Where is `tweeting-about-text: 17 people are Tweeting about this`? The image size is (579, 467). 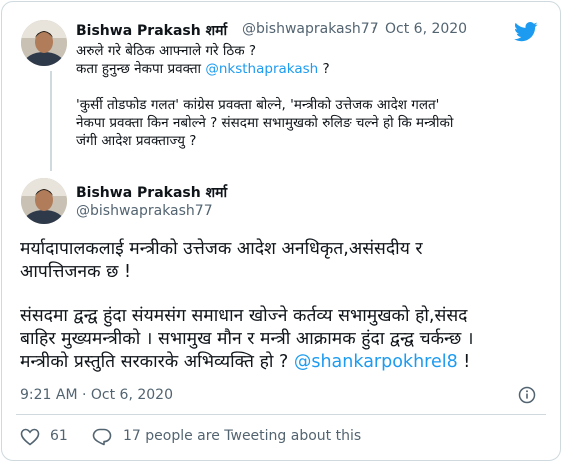
tweeting-about-text: 17 people are Tweeting about this is located at coordinates (242, 436).